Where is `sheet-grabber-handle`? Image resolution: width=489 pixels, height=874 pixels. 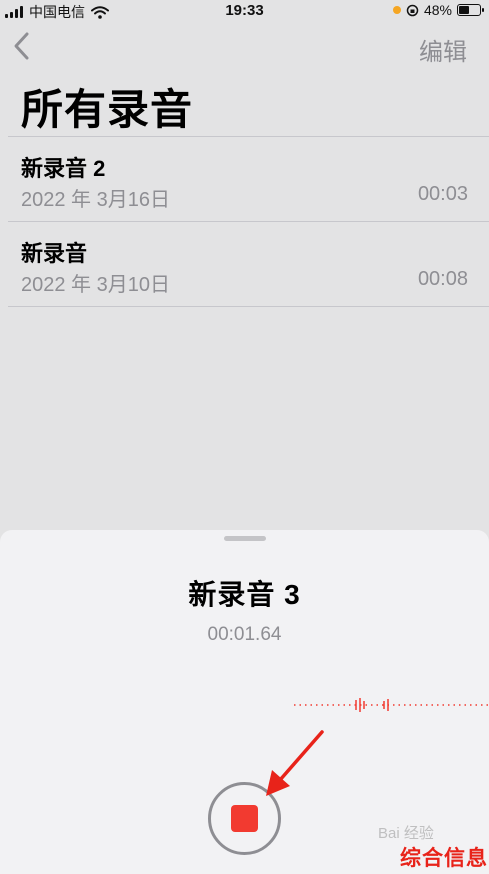 sheet-grabber-handle is located at coordinates (245, 538).